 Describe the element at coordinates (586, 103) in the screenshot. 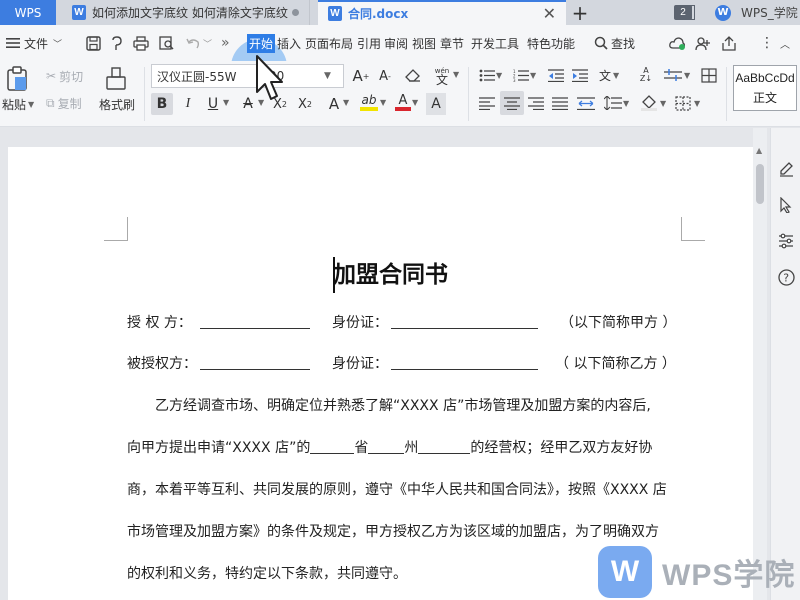

I see `distributed-align-icon` at that location.